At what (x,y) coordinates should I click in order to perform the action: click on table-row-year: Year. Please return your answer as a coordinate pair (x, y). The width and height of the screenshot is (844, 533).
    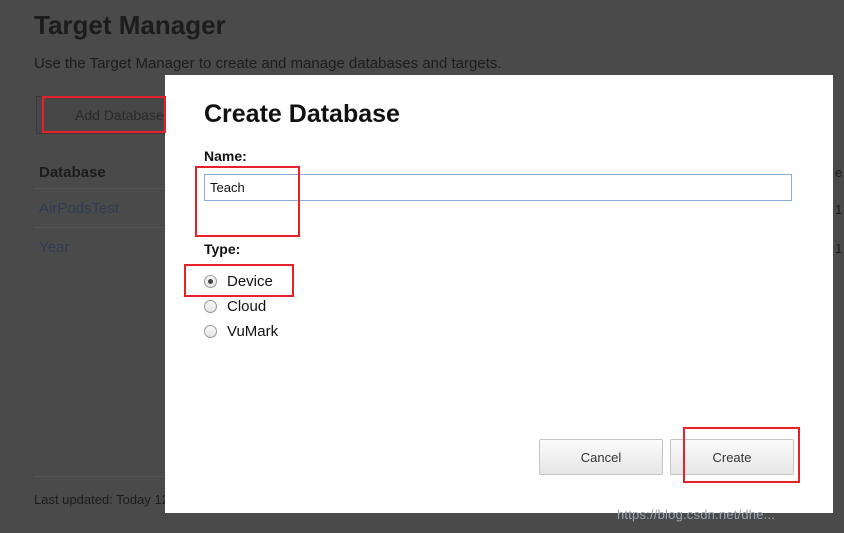
    Looking at the image, I should click on (54, 247).